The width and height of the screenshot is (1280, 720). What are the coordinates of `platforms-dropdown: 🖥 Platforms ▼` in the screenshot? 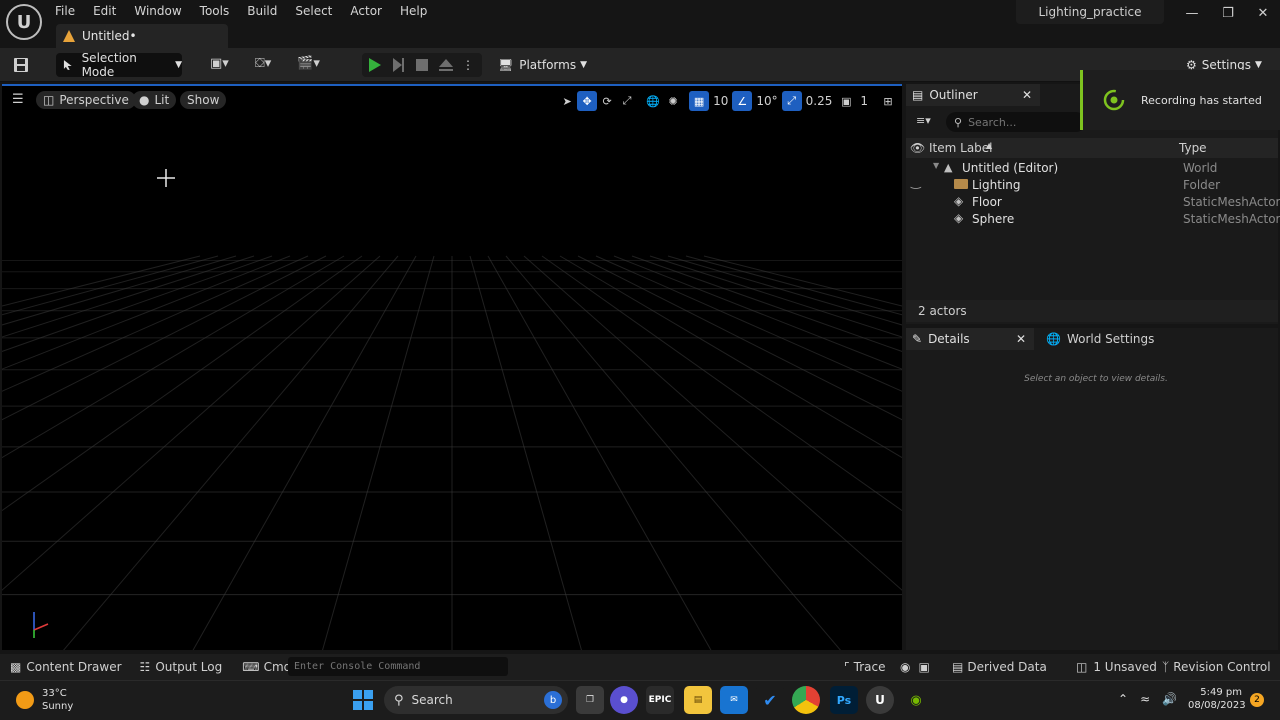 It's located at (542, 65).